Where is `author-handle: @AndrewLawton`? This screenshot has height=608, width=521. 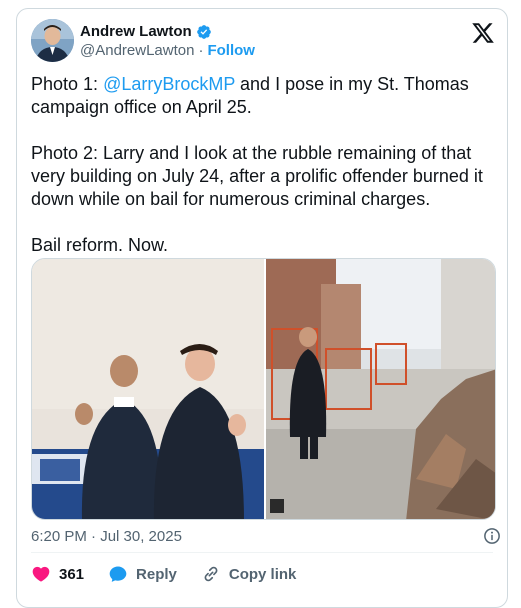
author-handle: @AndrewLawton is located at coordinates (137, 50).